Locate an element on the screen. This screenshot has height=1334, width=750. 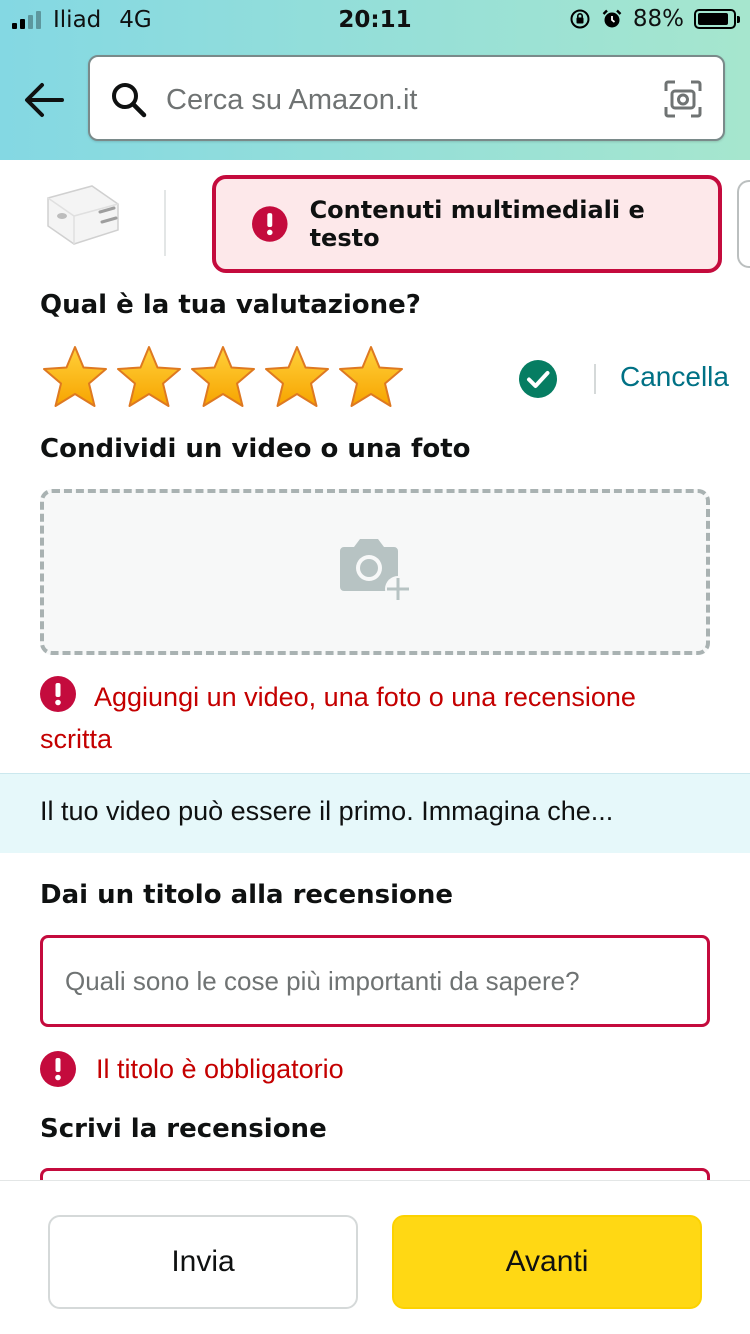
next-button: Avanti is located at coordinates (547, 1262).